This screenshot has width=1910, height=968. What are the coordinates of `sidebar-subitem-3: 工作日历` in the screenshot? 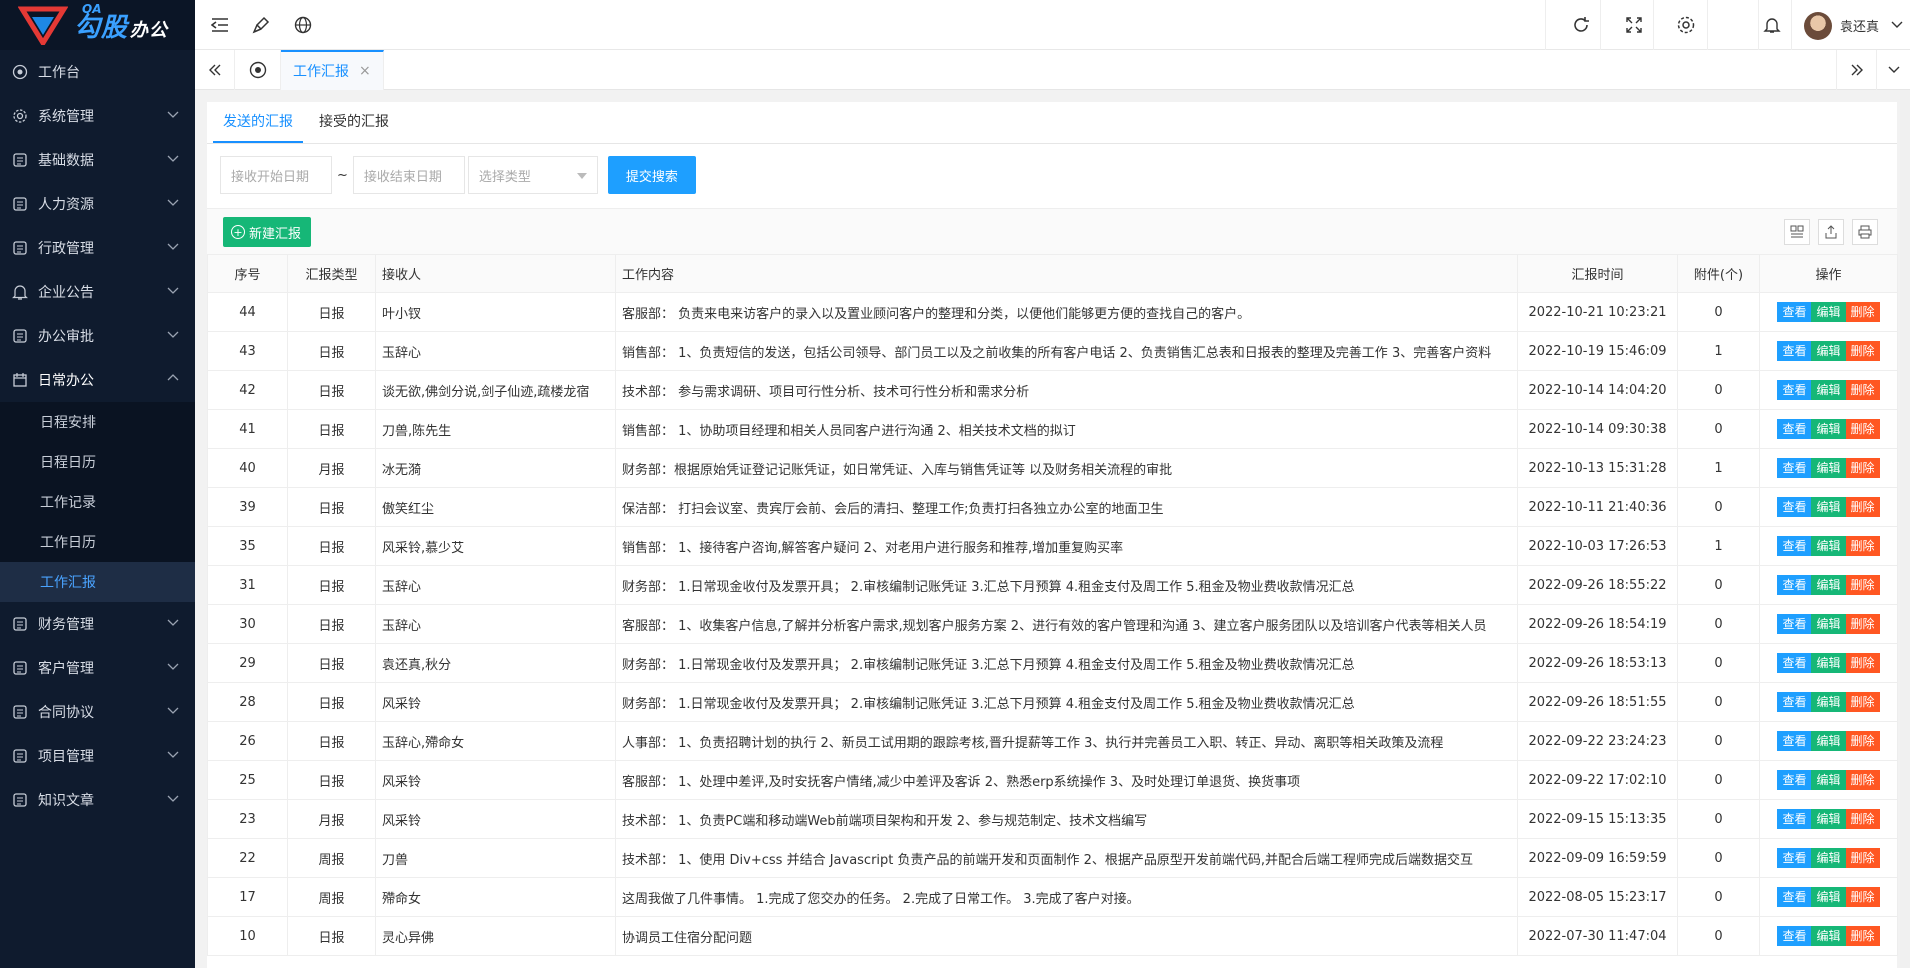 It's located at (97, 542).